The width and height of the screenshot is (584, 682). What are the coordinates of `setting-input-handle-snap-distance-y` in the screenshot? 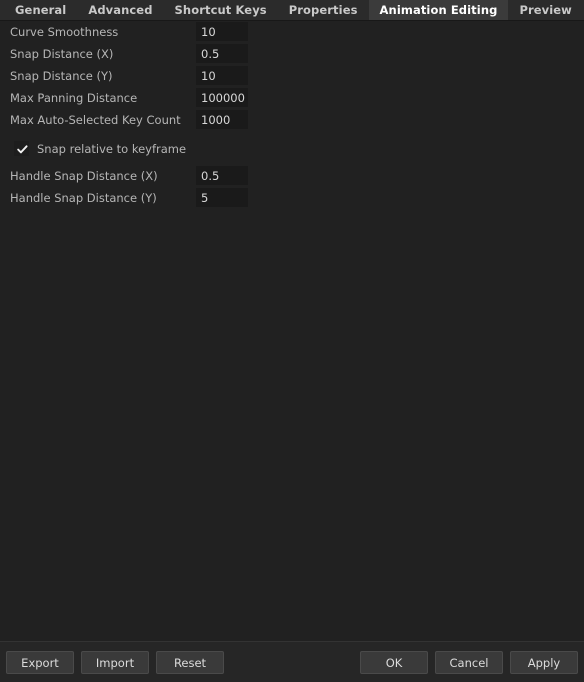 It's located at (222, 197).